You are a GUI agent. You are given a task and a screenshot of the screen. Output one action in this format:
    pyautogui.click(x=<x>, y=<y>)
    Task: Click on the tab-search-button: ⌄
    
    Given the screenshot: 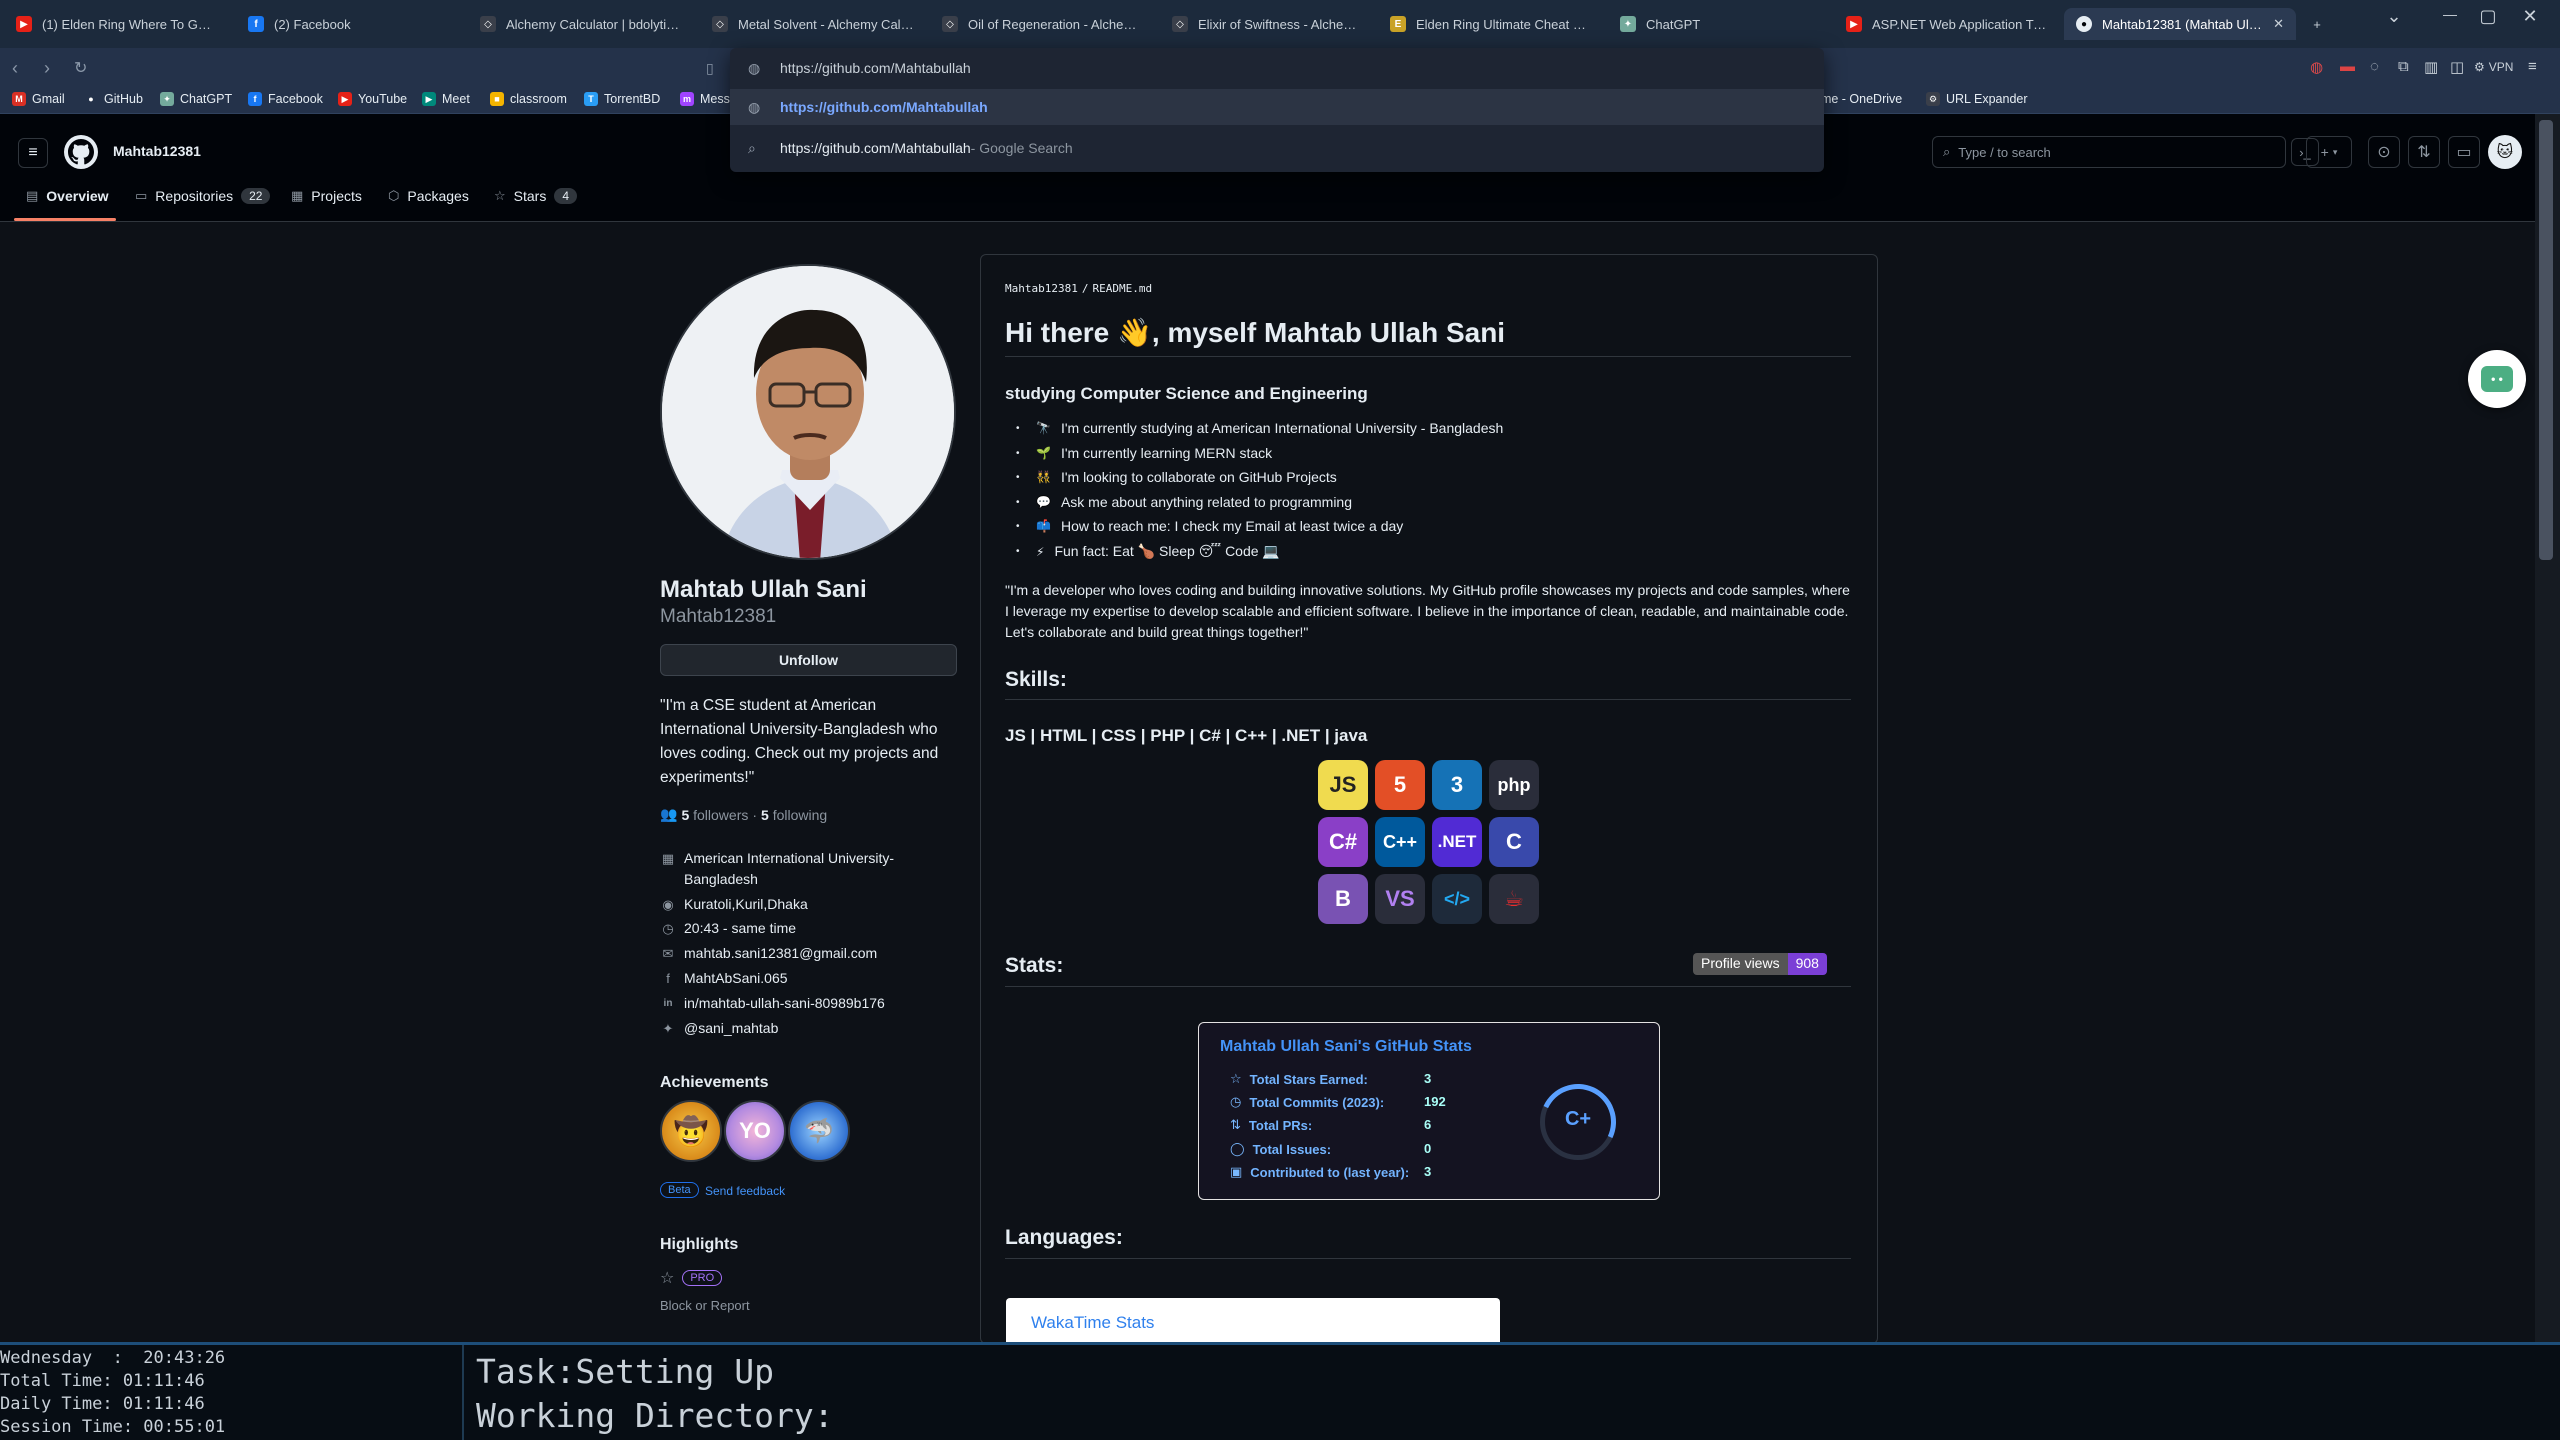 What is the action you would take?
    pyautogui.click(x=2394, y=16)
    